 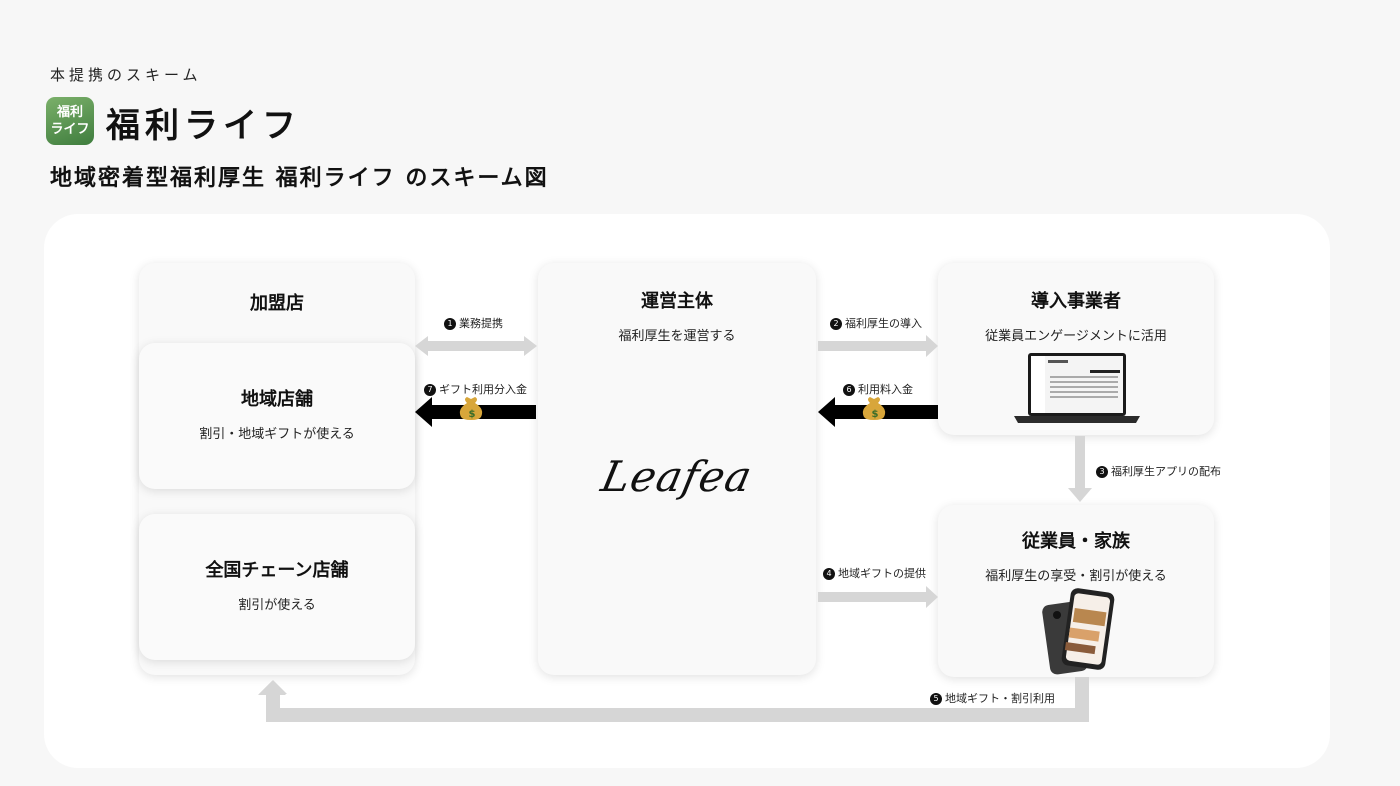 What do you see at coordinates (874, 573) in the screenshot?
I see `arrow-label-4: 4 地域ギフトの提供` at bounding box center [874, 573].